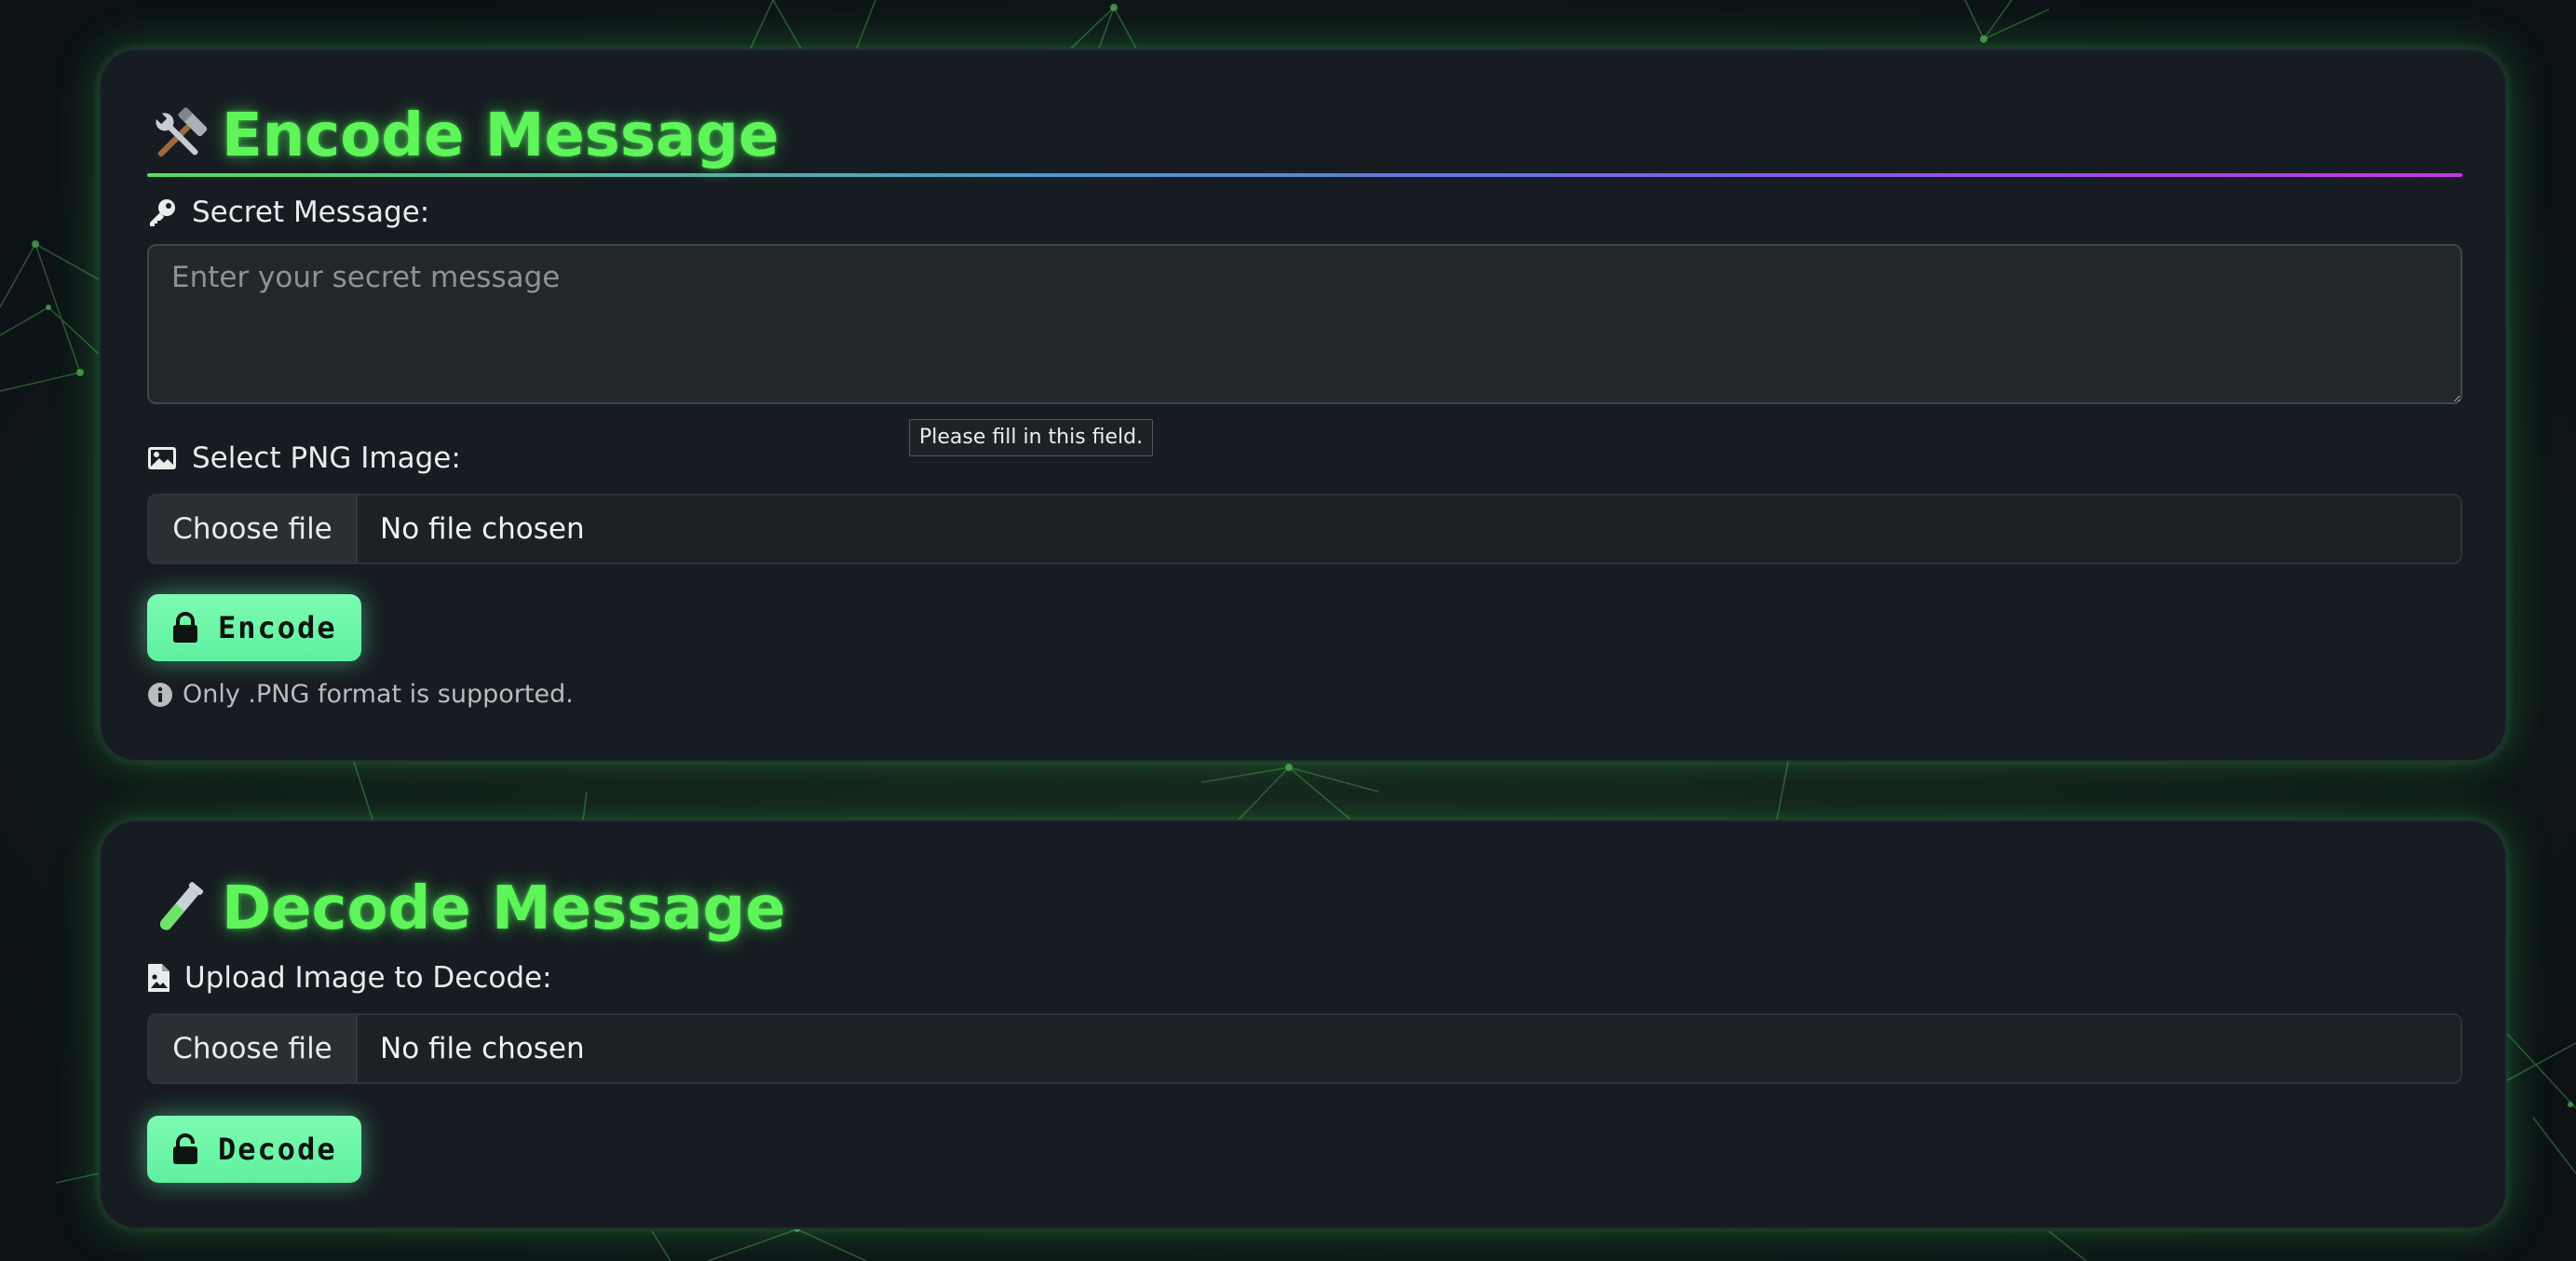  I want to click on hammer-and-wrench-icon, so click(181, 132).